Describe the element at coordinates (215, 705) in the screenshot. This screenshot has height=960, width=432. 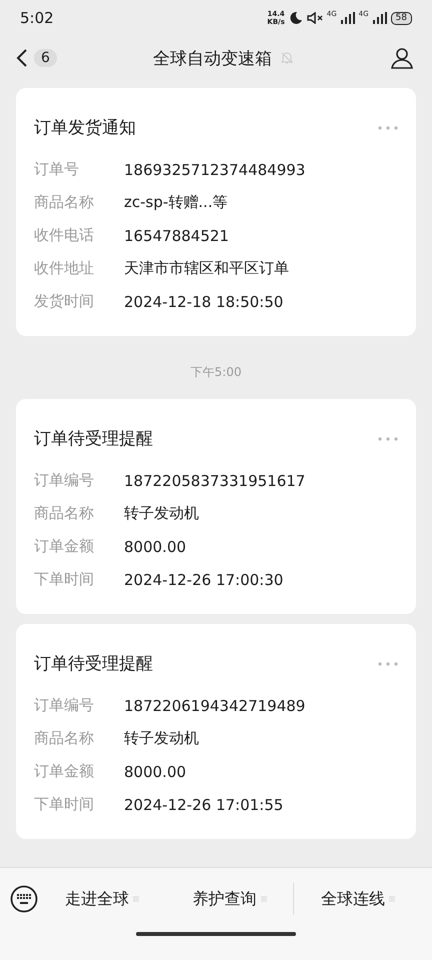
I see `field-value: 1872206194342719489` at that location.